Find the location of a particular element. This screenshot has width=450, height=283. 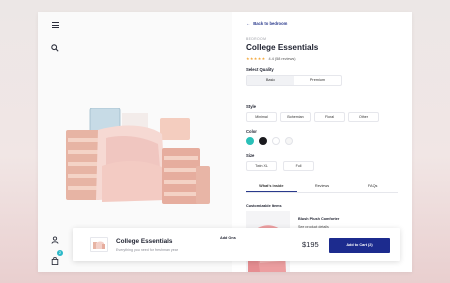

info-tabs: What's inside Reviews FAQs is located at coordinates (322, 187).